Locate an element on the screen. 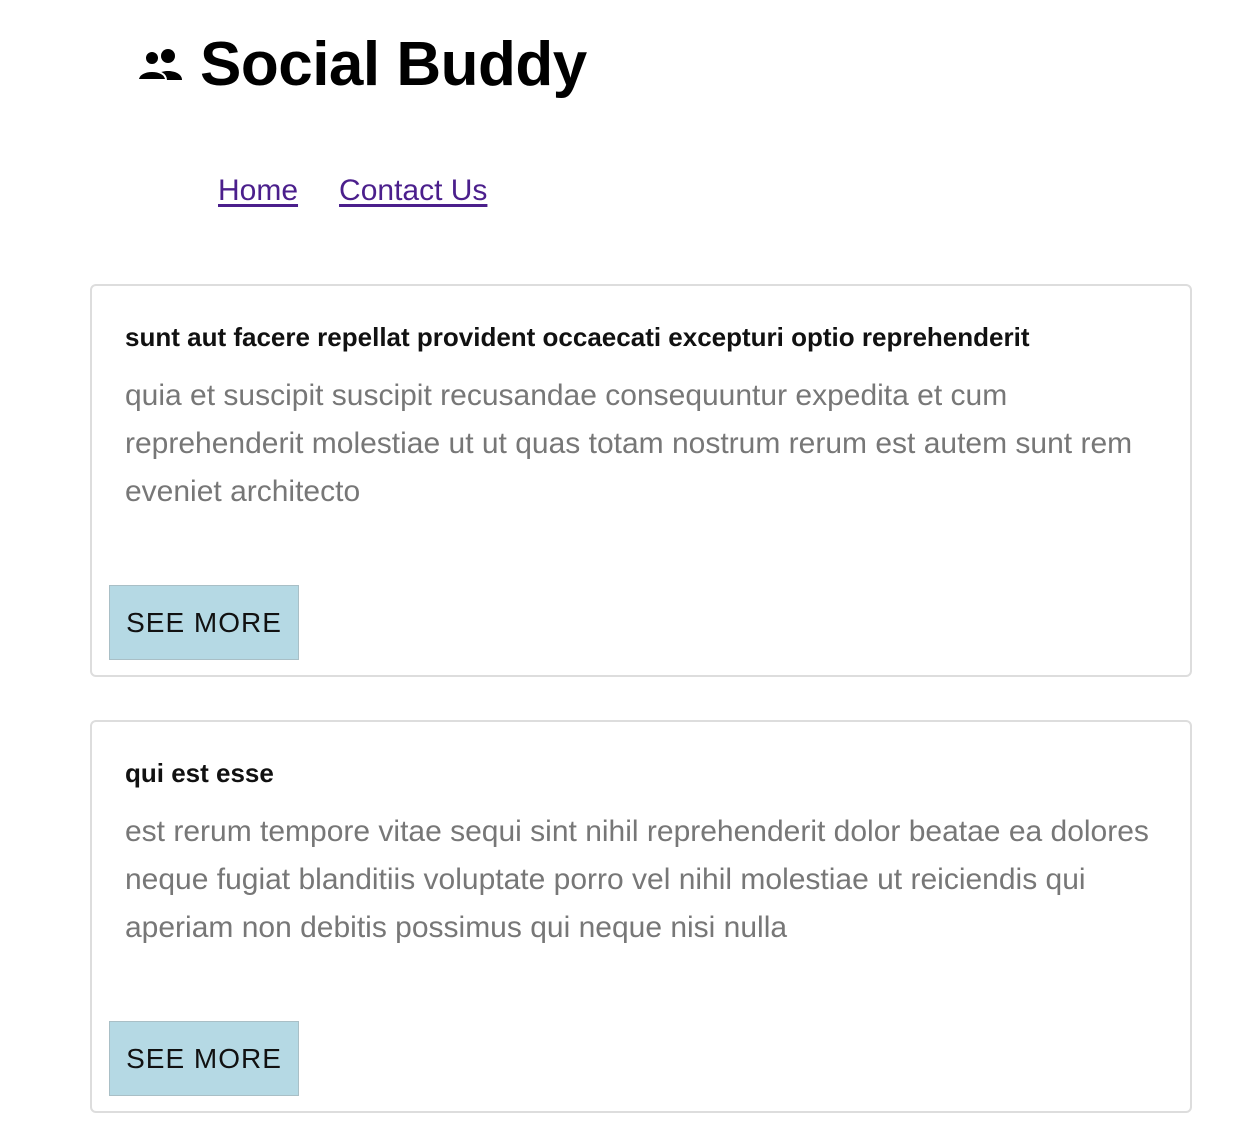 Image resolution: width=1260 pixels, height=1142 pixels. app-header: Social Buddy is located at coordinates (362, 64).